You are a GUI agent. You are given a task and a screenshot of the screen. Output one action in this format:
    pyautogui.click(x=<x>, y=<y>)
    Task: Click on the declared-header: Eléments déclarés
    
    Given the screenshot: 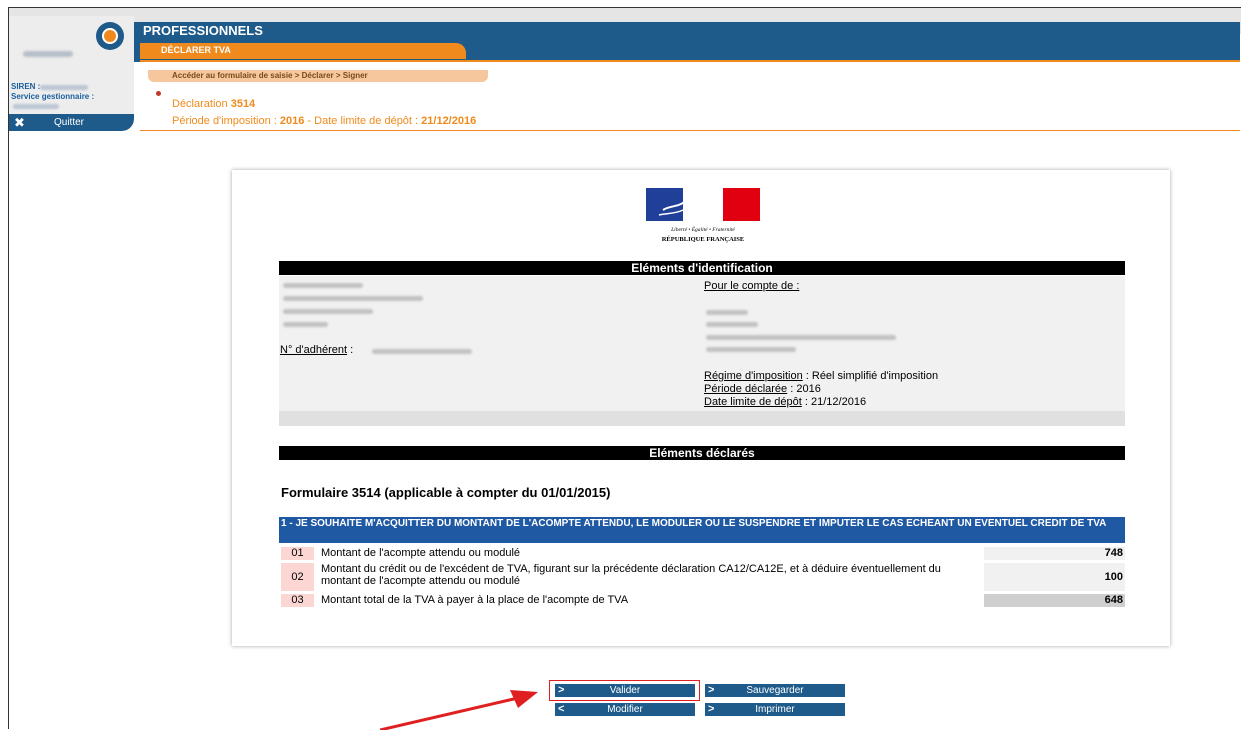 What is the action you would take?
    pyautogui.click(x=702, y=453)
    